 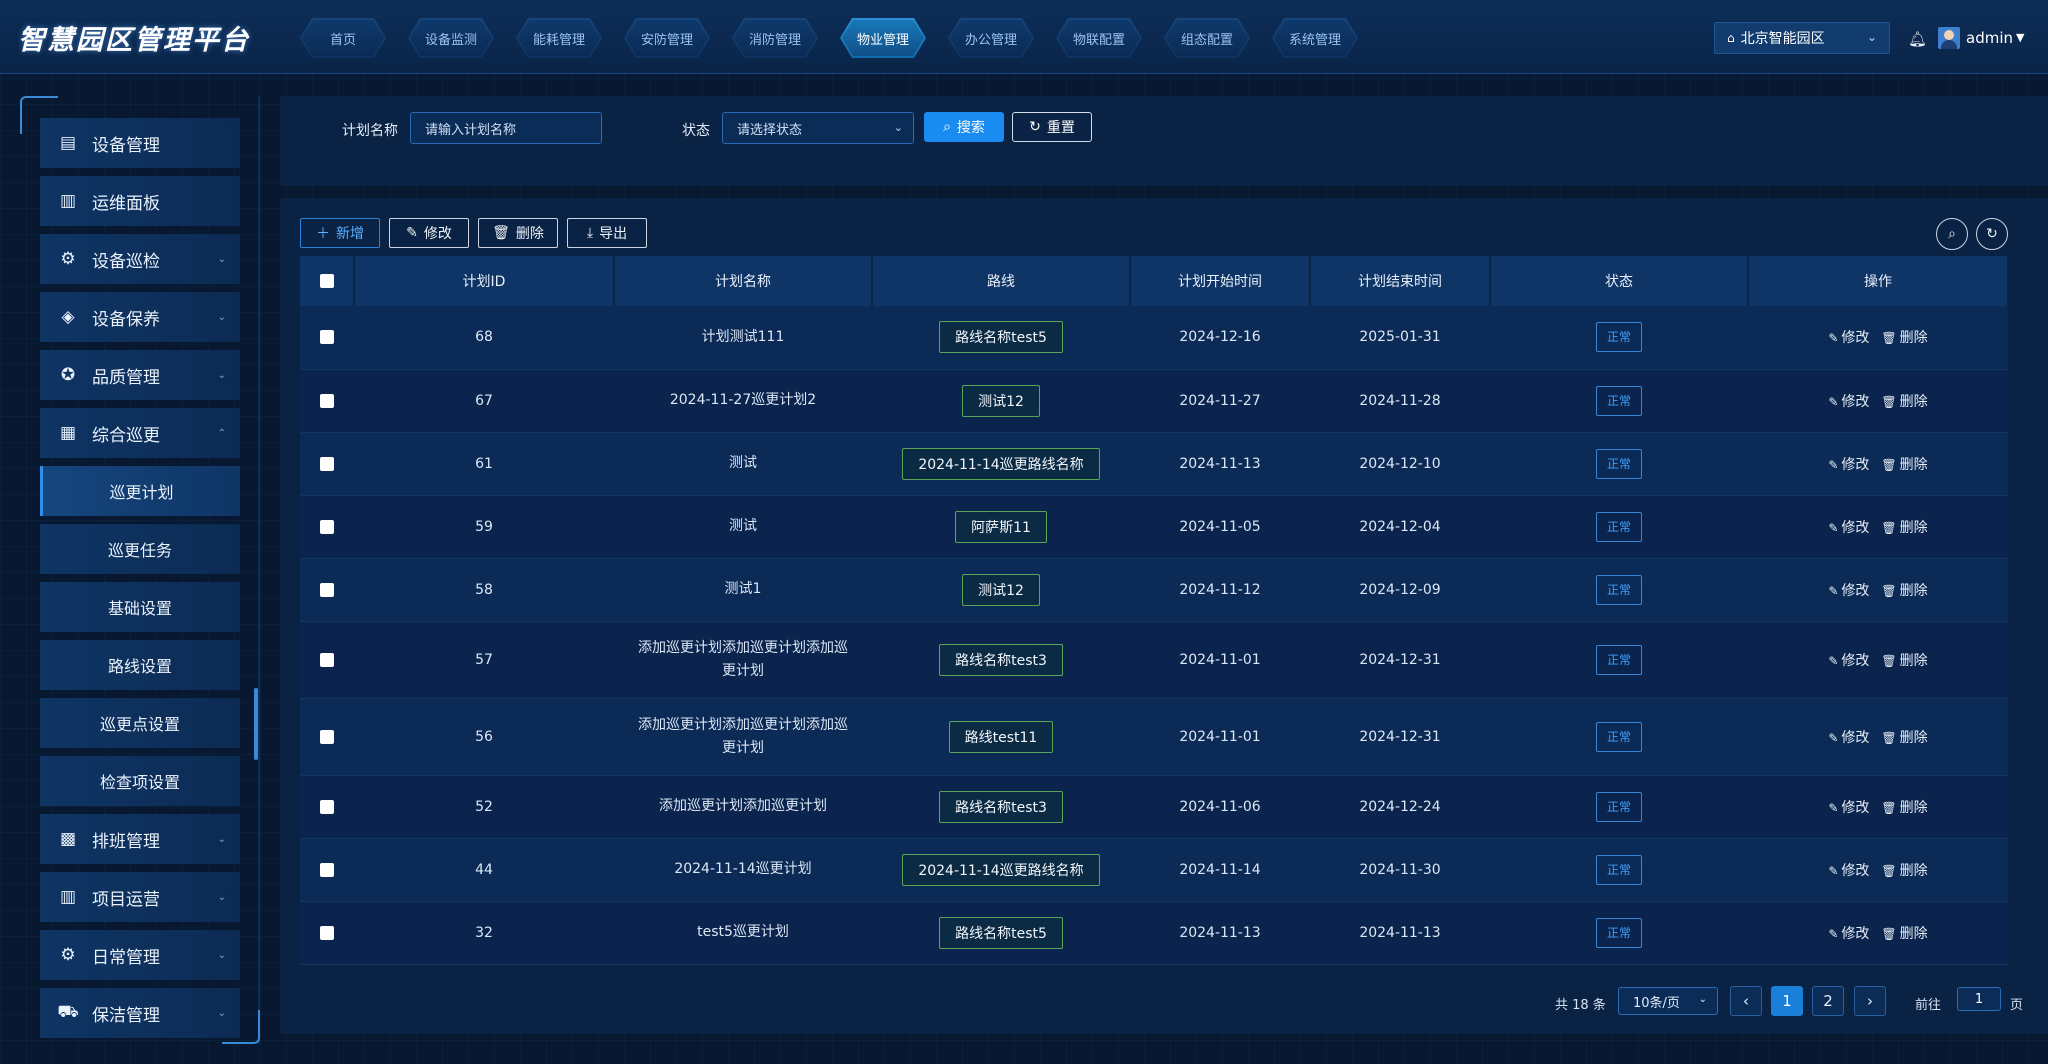 I want to click on nav-item: 物联配置, so click(x=1099, y=38).